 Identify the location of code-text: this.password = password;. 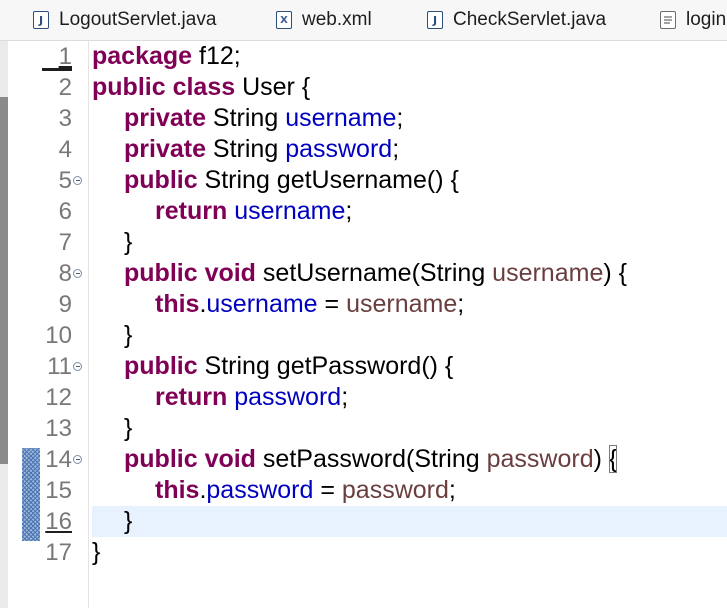
(305, 490).